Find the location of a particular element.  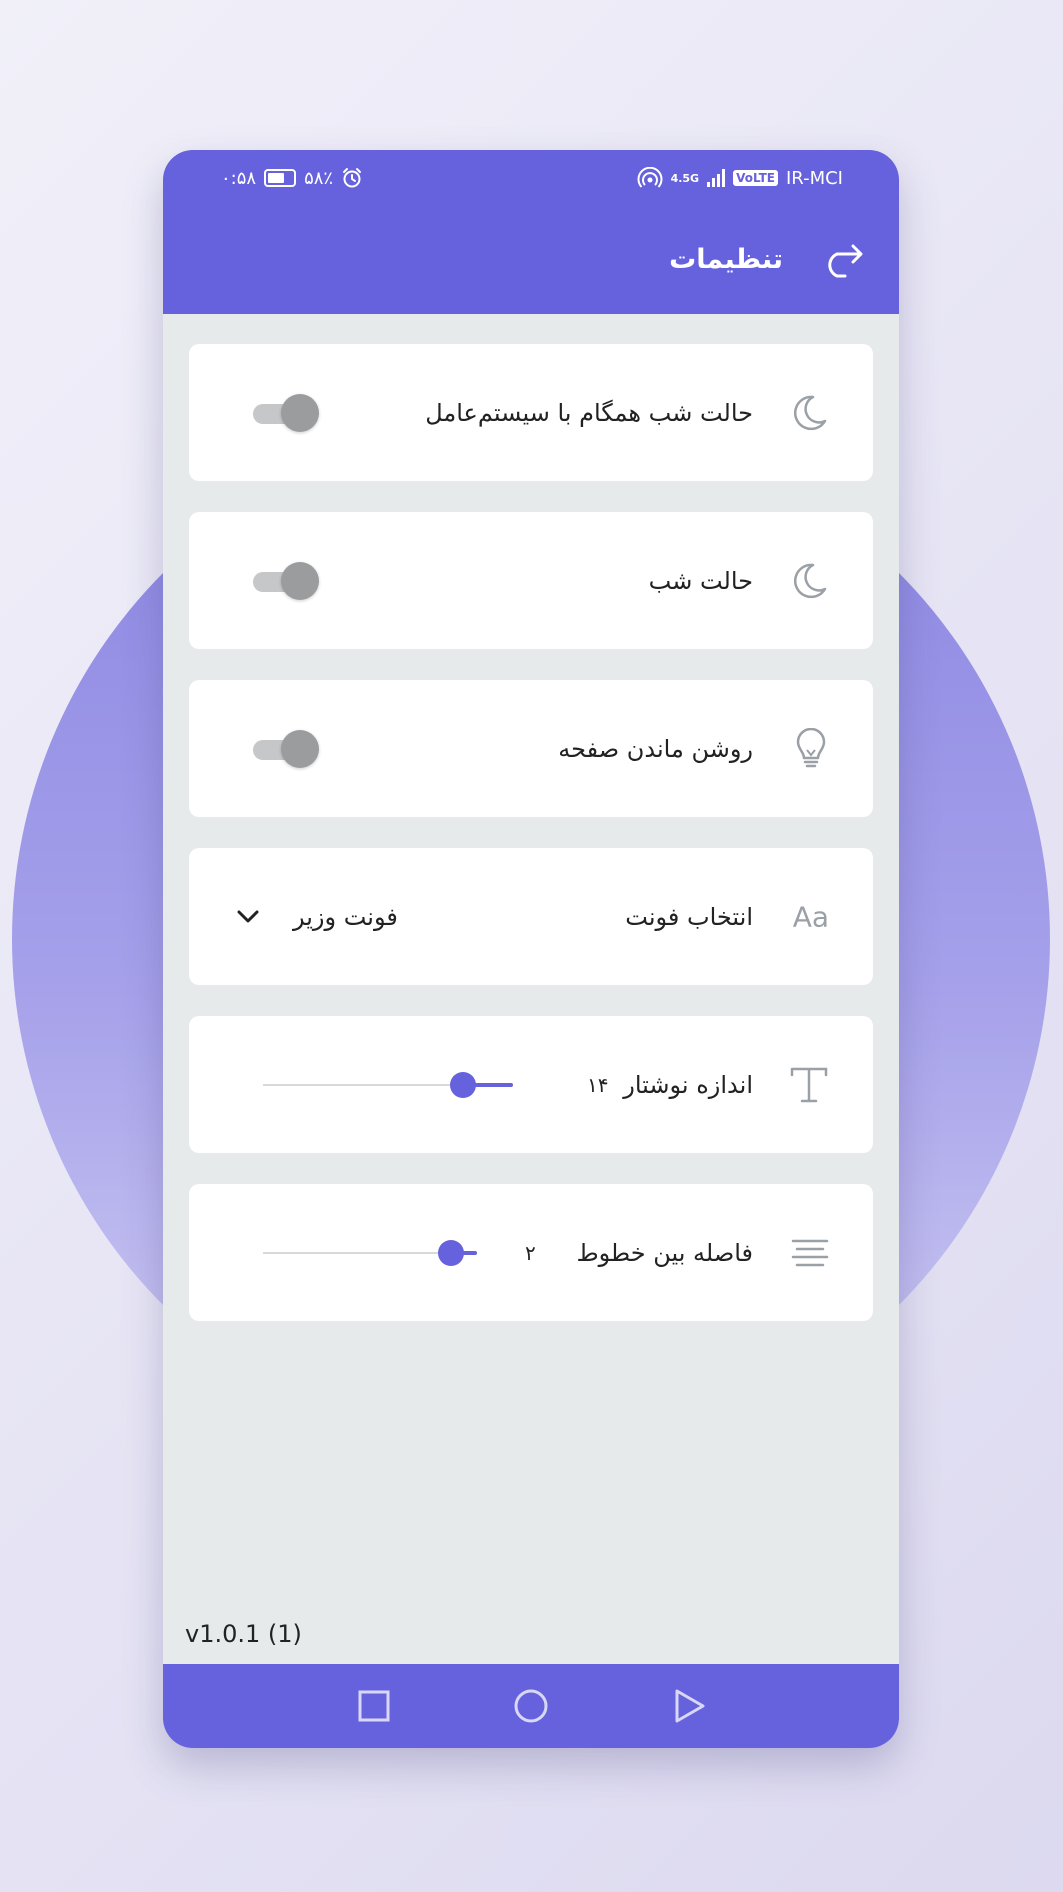

keep-screen-on-toggle is located at coordinates (286, 748).